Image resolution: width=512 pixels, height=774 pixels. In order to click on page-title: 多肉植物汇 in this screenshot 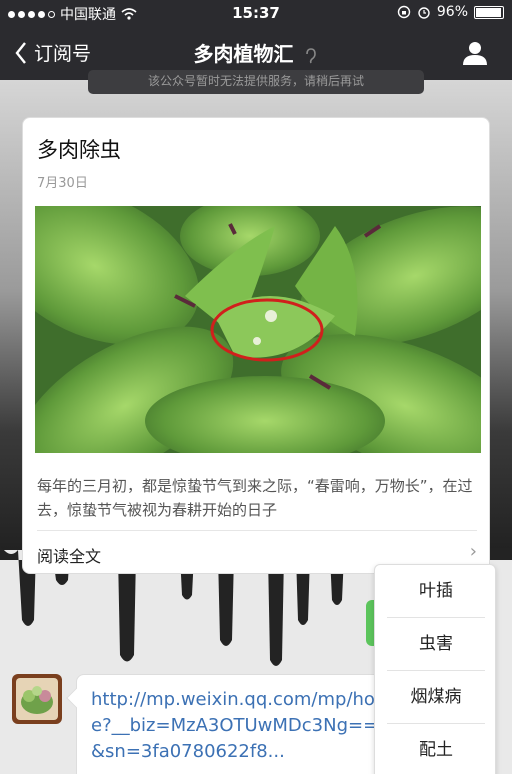, I will do `click(256, 52)`.